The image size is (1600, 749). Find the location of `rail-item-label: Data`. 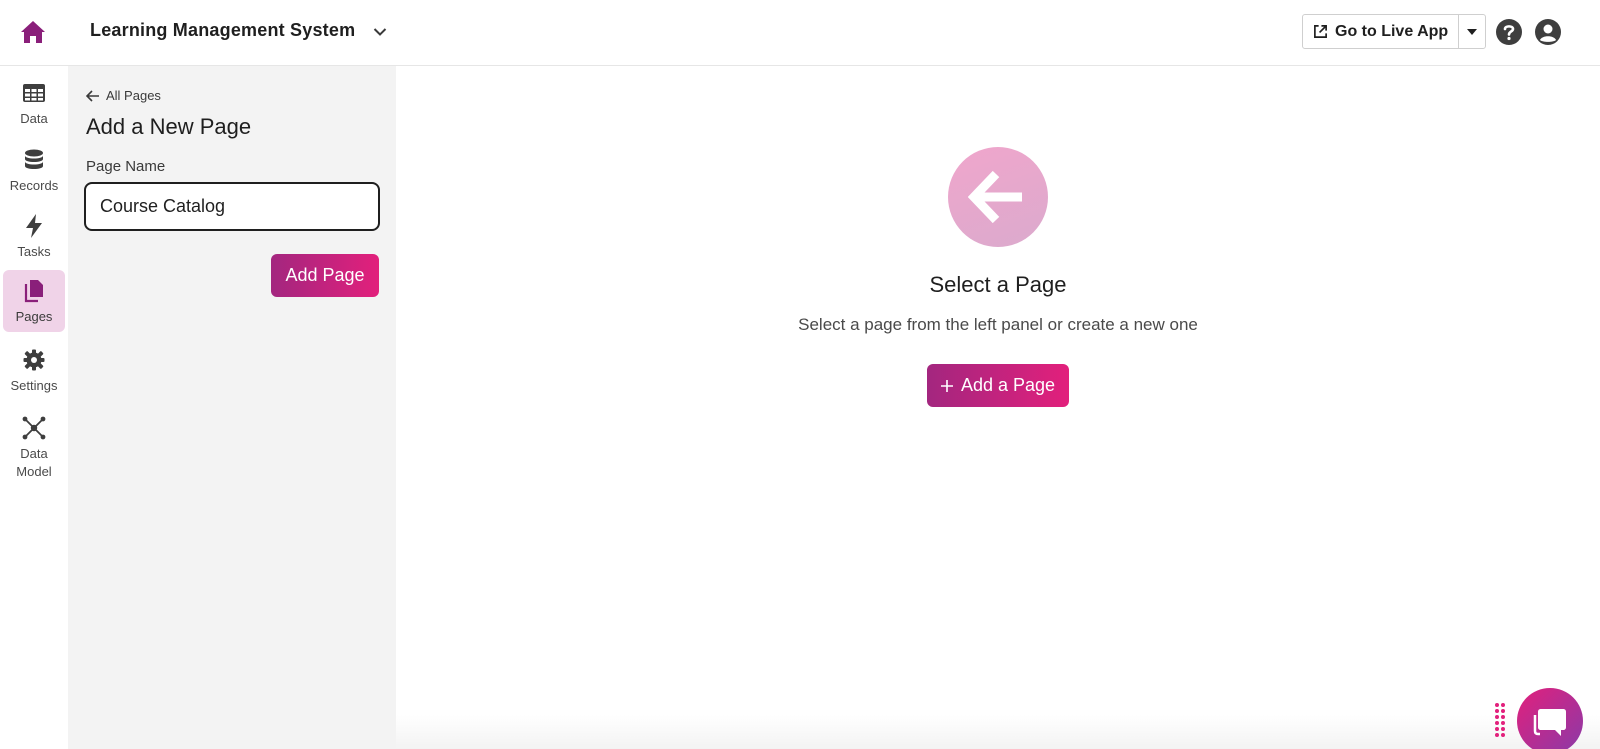

rail-item-label: Data is located at coordinates (34, 118).